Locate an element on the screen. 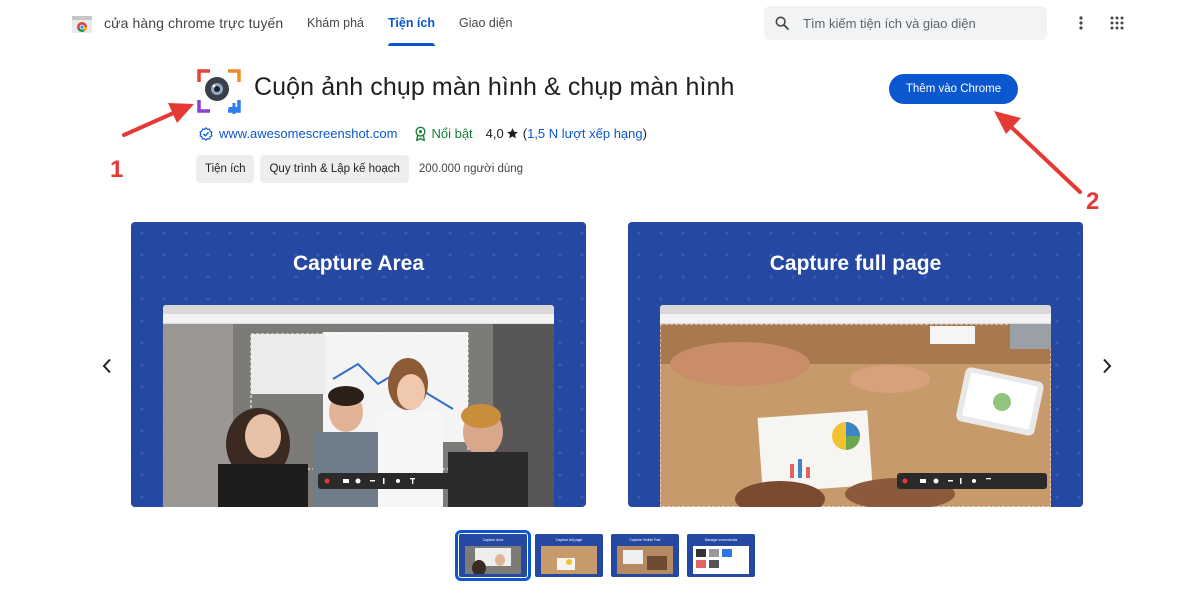 The width and height of the screenshot is (1200, 600). search-box is located at coordinates (905, 23).